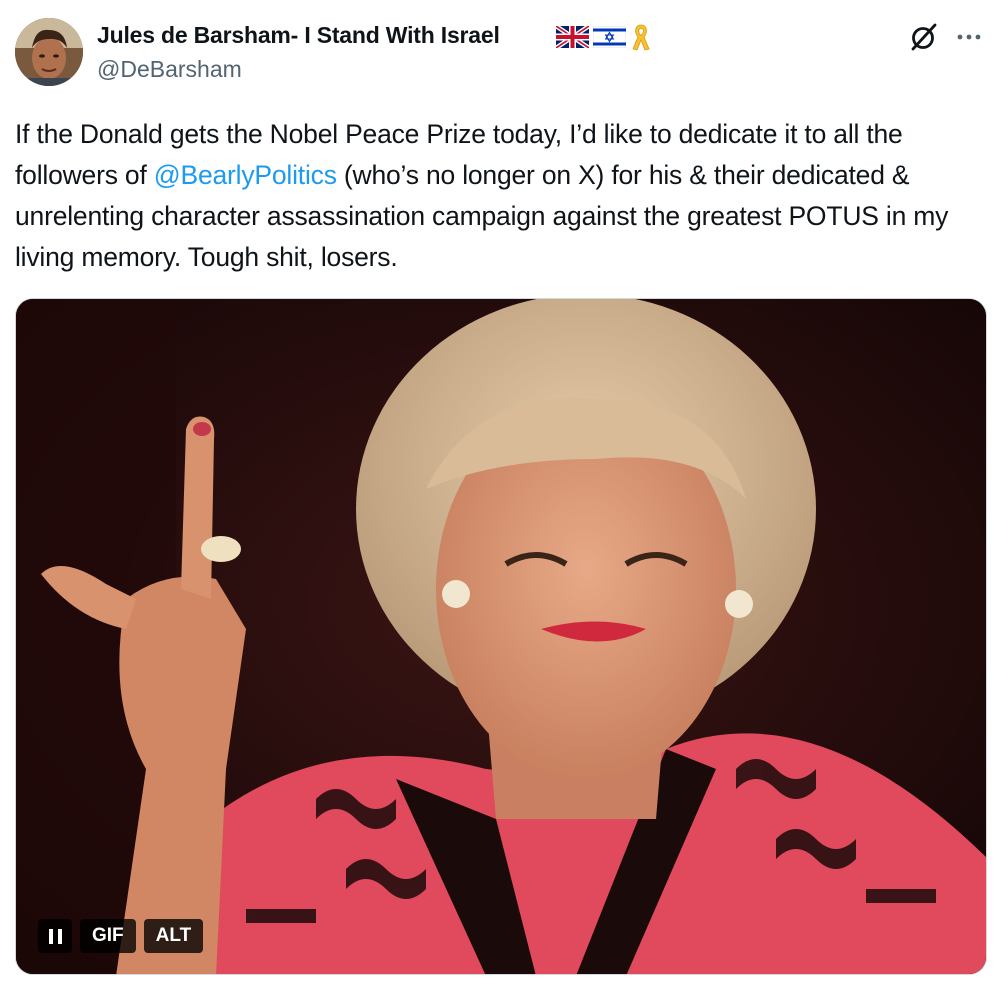 The width and height of the screenshot is (1000, 990). I want to click on grok-icon, so click(924, 37).